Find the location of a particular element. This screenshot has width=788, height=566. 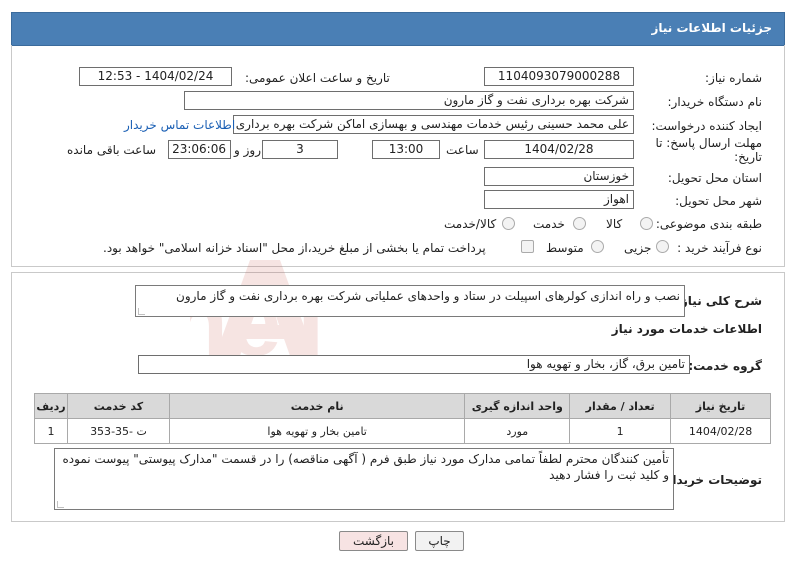

remaining-label: ساعت باقی مانده is located at coordinates (112, 150).